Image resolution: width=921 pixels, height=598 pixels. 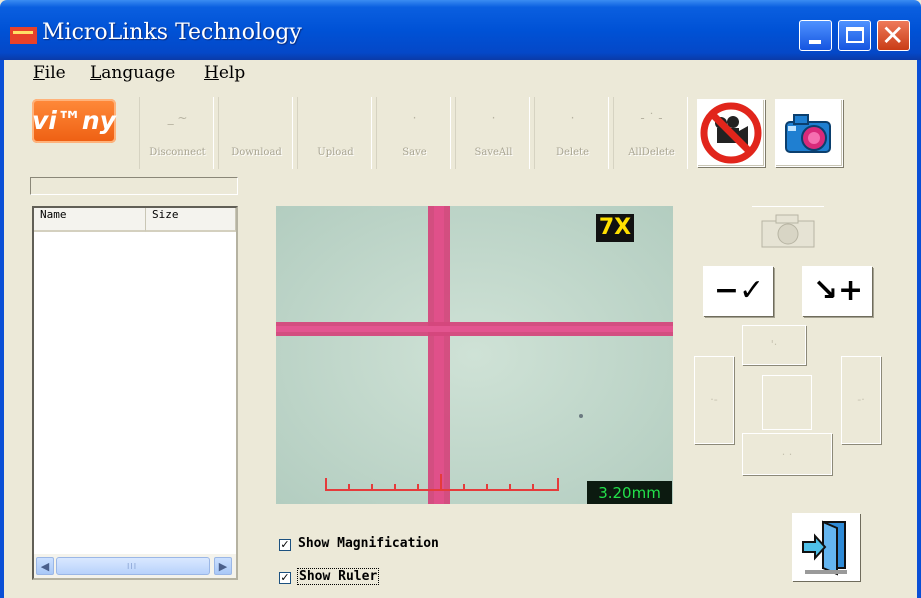 I want to click on right-arrow-icon: -·, so click(x=861, y=399).